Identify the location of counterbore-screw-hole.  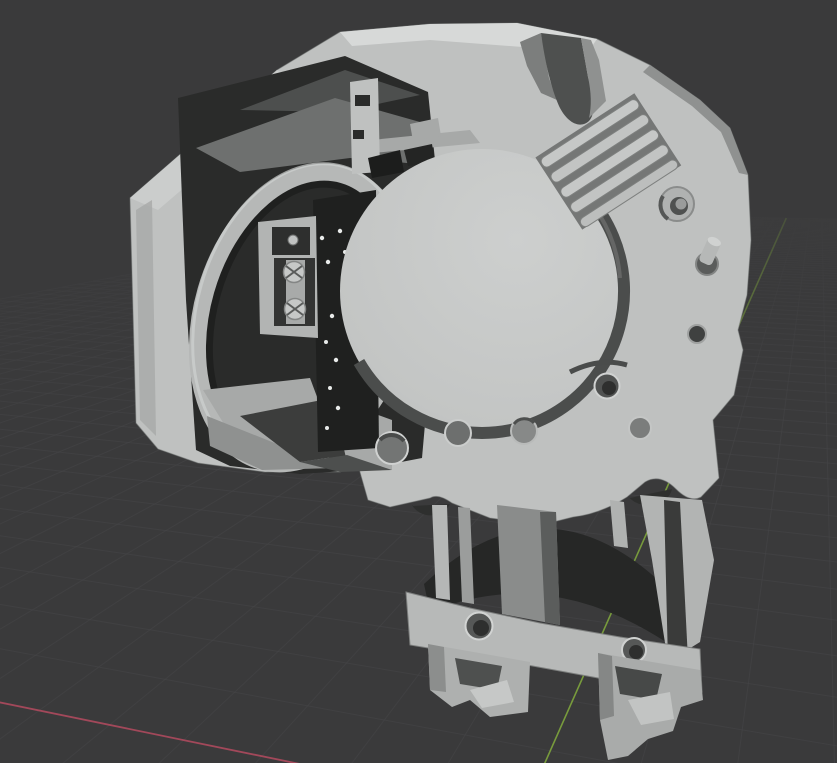
(676, 204).